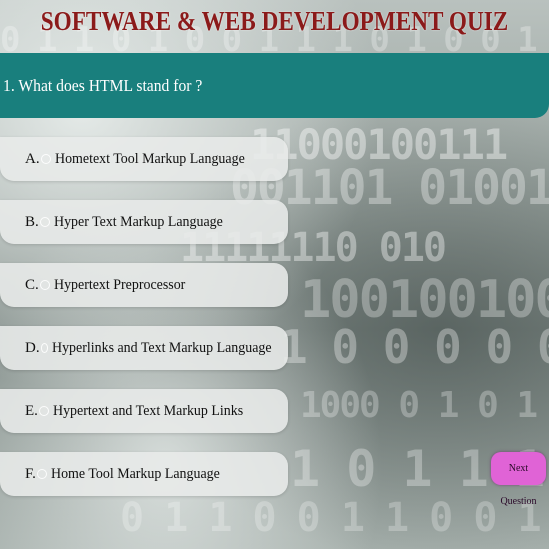 The height and width of the screenshot is (549, 549). Describe the element at coordinates (32, 284) in the screenshot. I see `option-letter: C.` at that location.